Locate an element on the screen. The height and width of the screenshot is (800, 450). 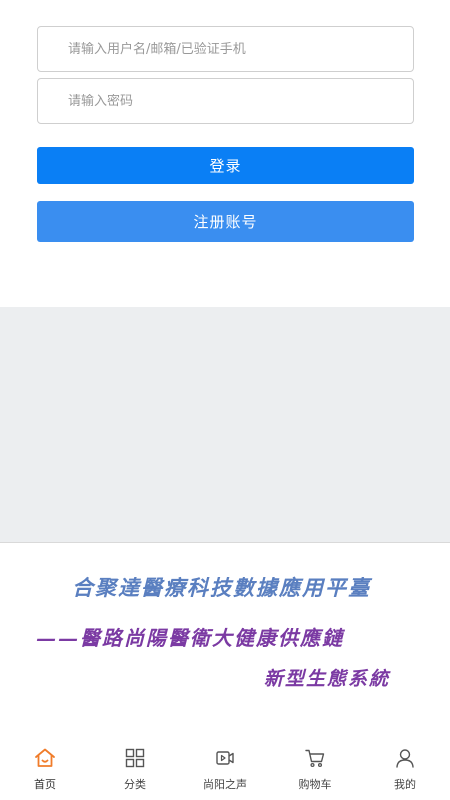
tab-cart: 购物车 is located at coordinates (315, 770).